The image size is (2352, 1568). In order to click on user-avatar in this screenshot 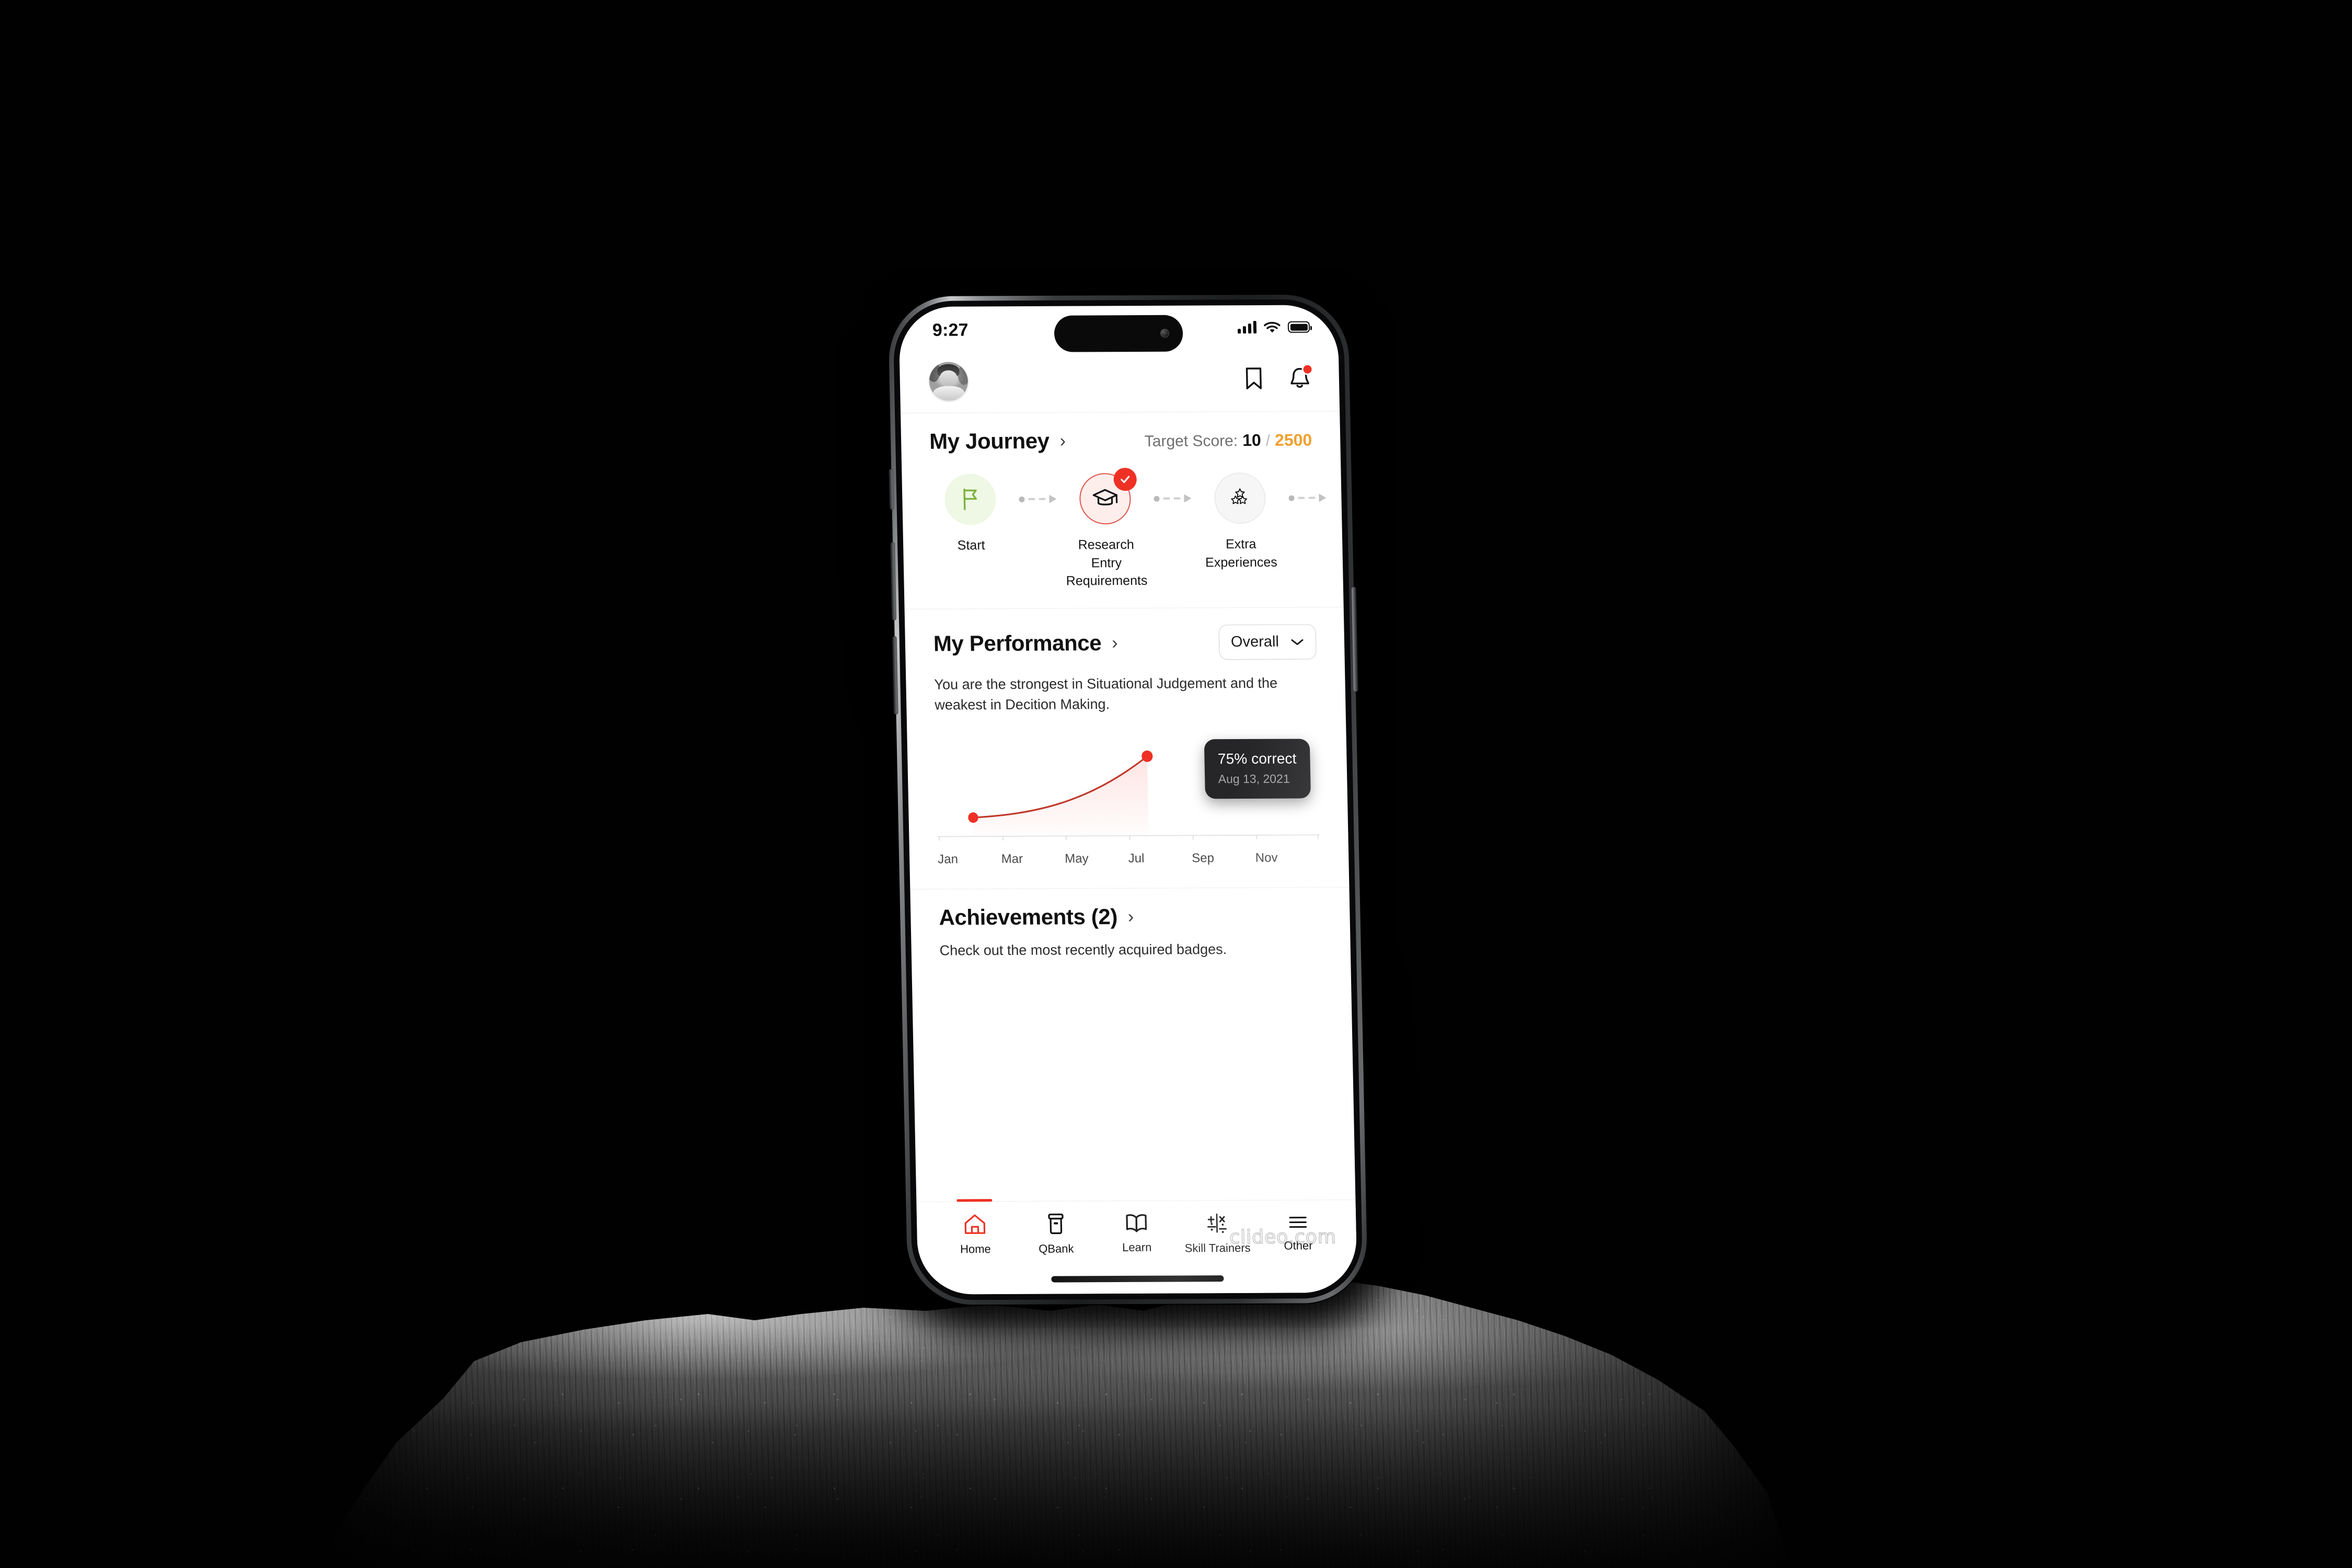, I will do `click(949, 381)`.